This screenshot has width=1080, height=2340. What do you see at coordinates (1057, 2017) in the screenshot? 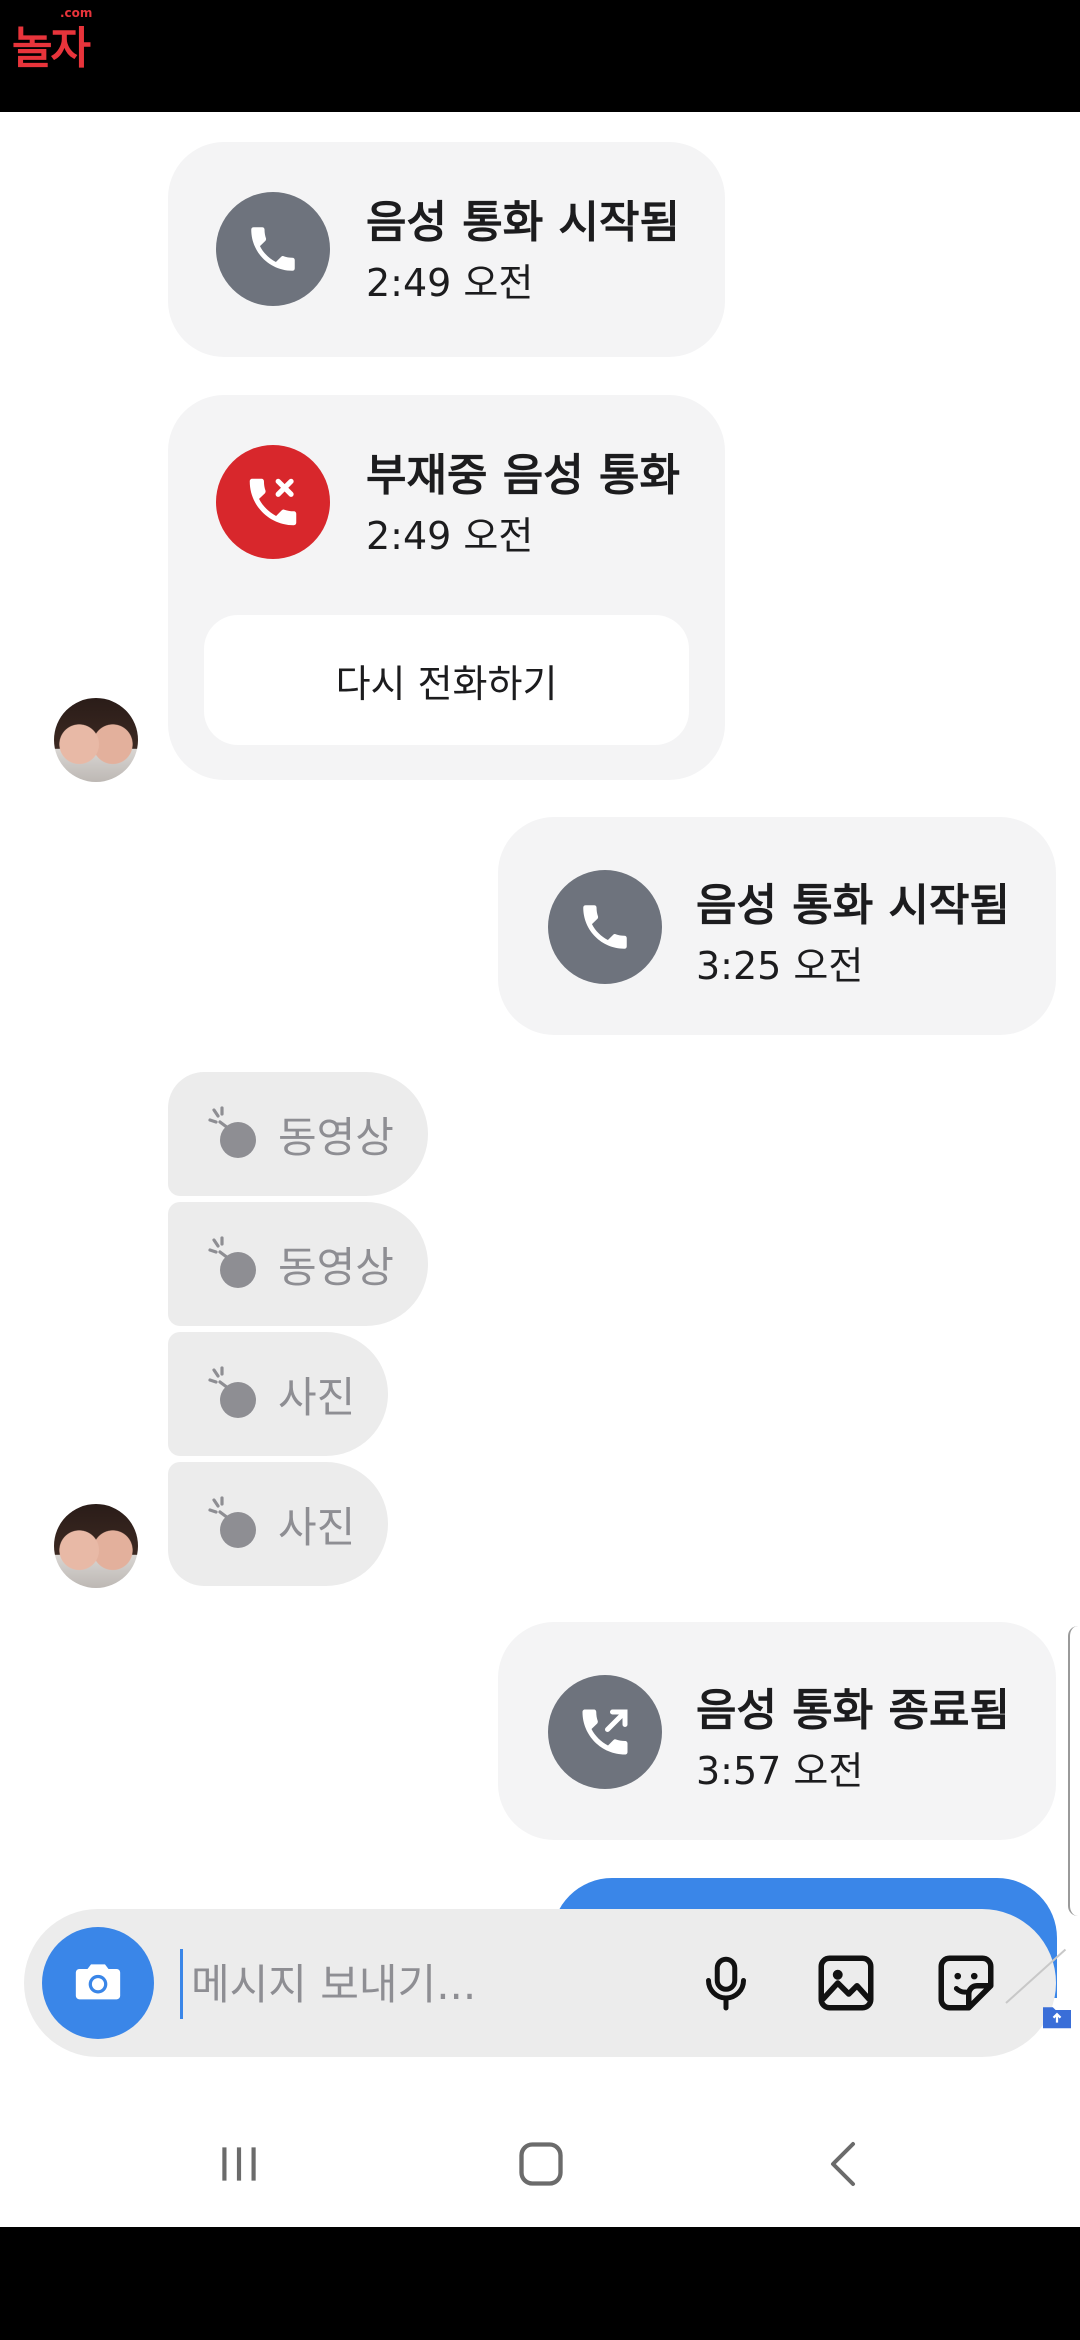
I see `folder-icon` at bounding box center [1057, 2017].